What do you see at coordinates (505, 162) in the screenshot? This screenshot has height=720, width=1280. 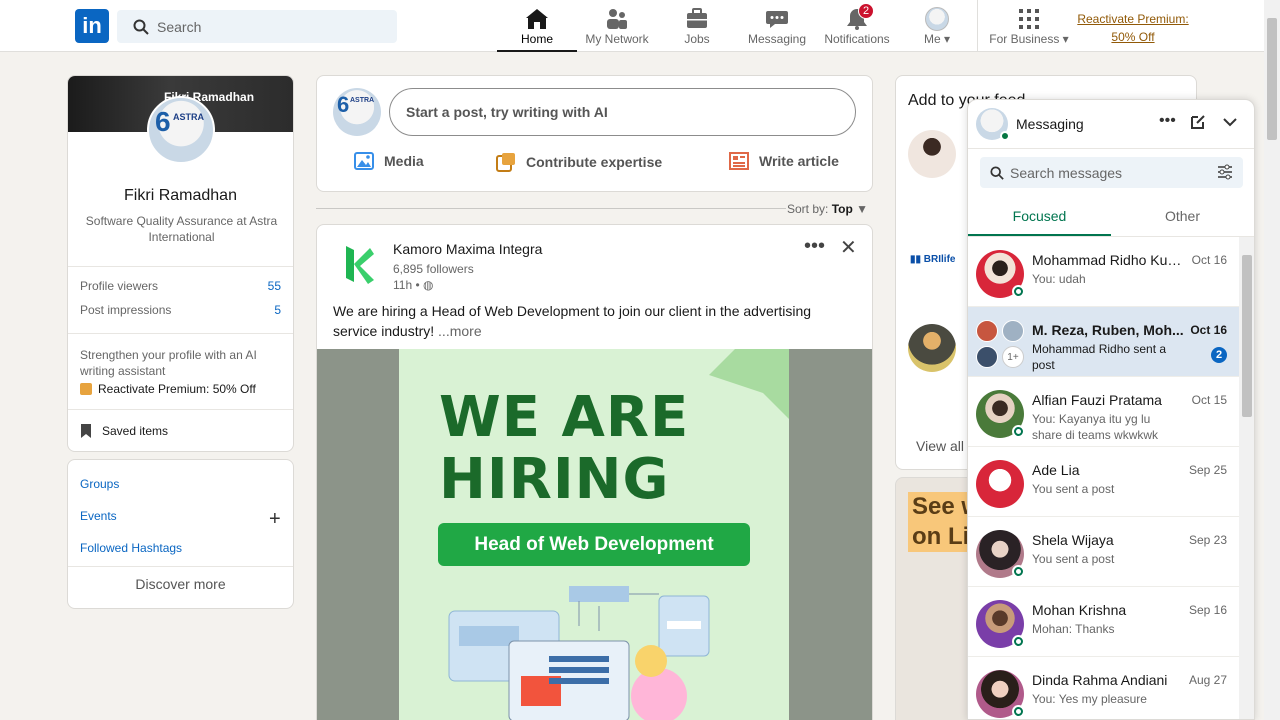 I see `edit-note-icon` at bounding box center [505, 162].